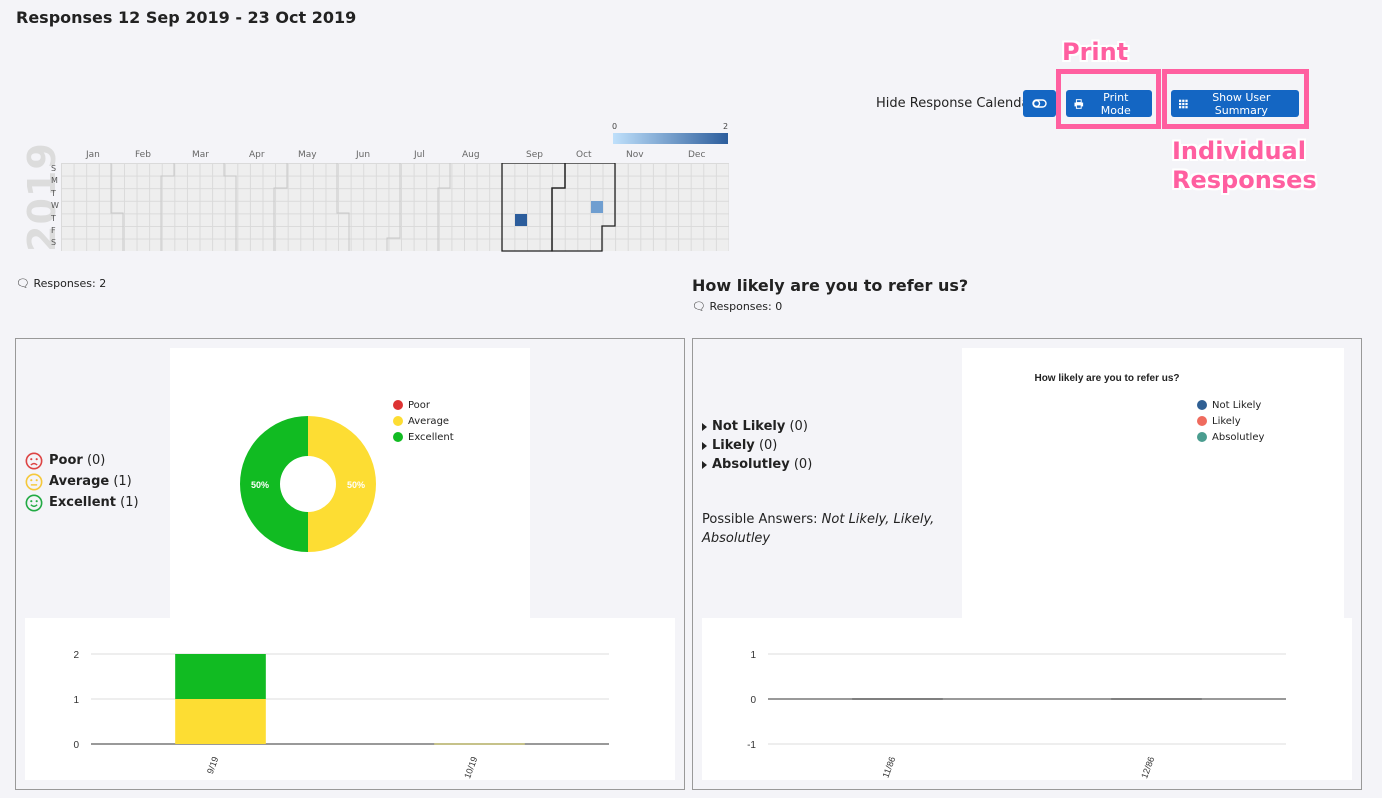 The image size is (1382, 798). What do you see at coordinates (955, 103) in the screenshot?
I see `hide-calendar-label: Hide Response Calendar` at bounding box center [955, 103].